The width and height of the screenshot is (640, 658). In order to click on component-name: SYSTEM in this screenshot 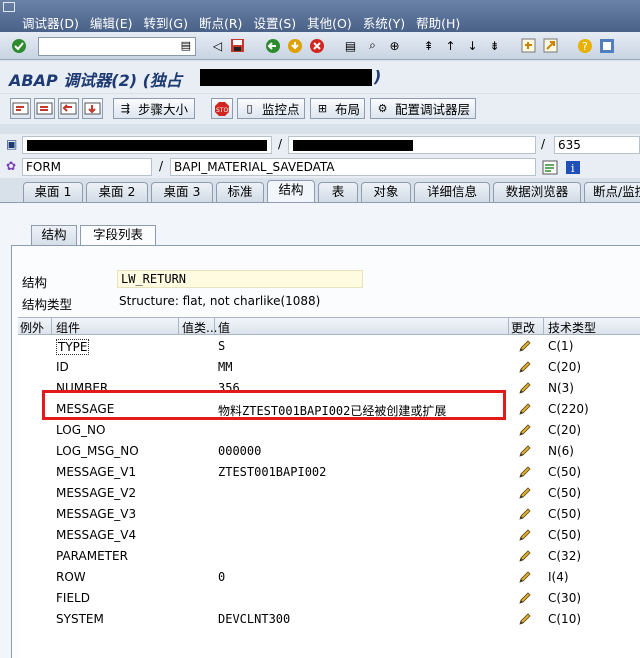, I will do `click(80, 619)`.